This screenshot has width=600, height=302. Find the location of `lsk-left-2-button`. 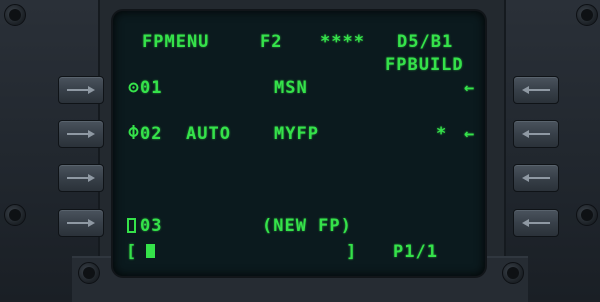

lsk-left-2-button is located at coordinates (81, 134).